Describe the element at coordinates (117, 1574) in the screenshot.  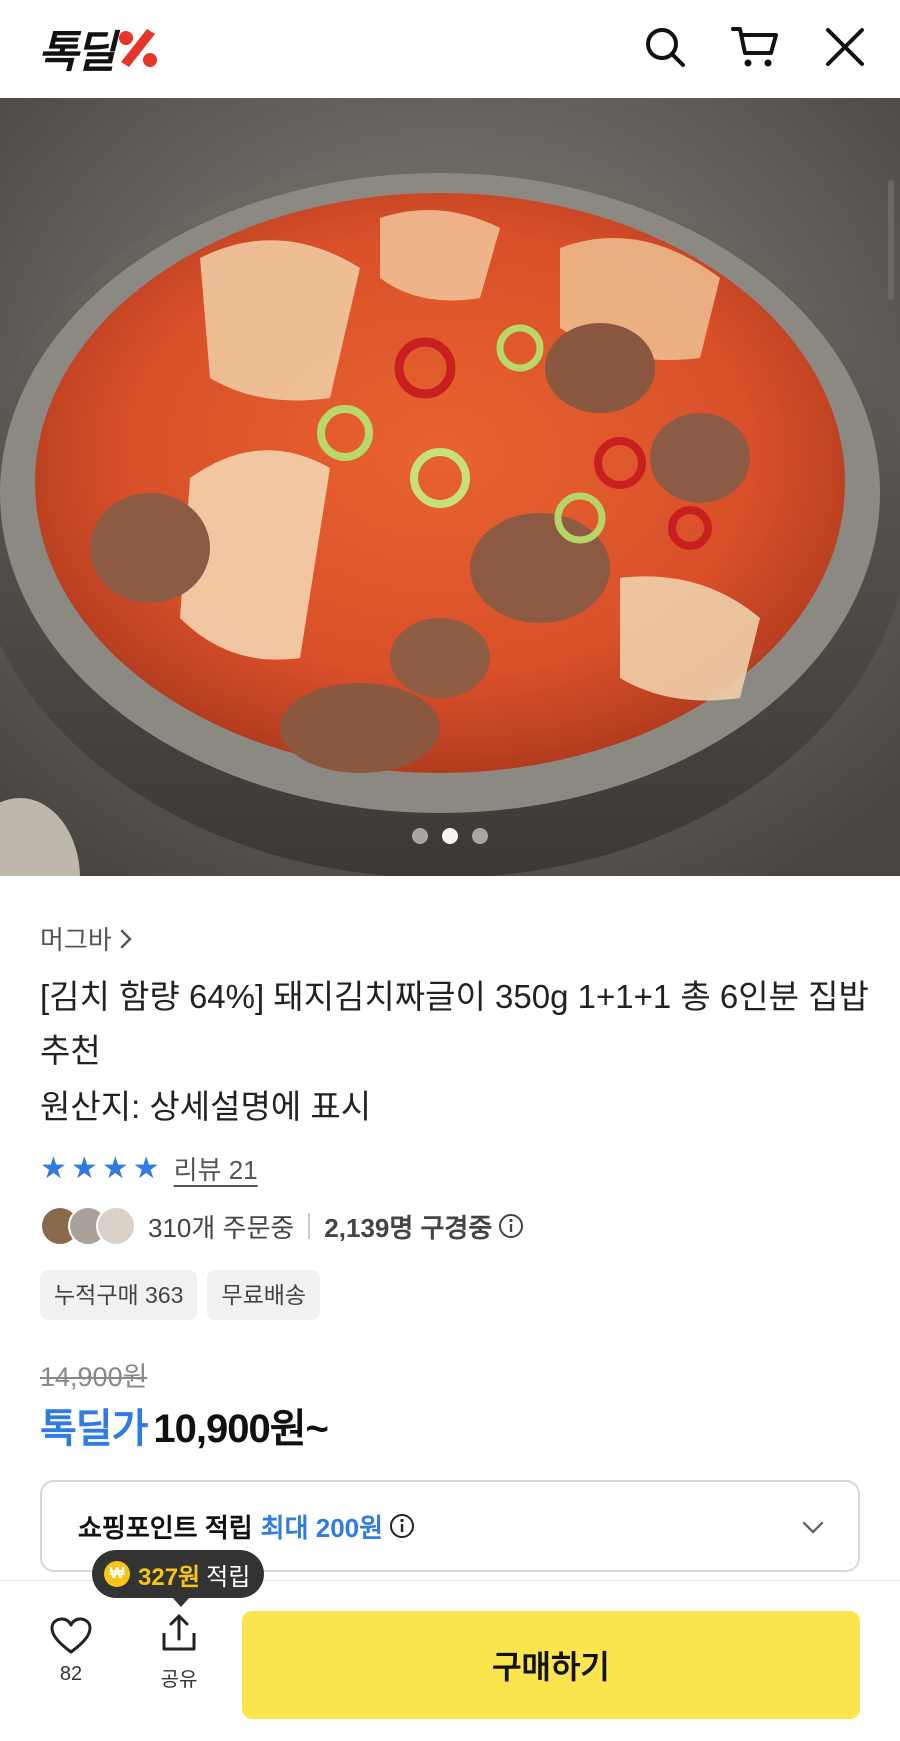
I see `coin-icon: ₩` at that location.